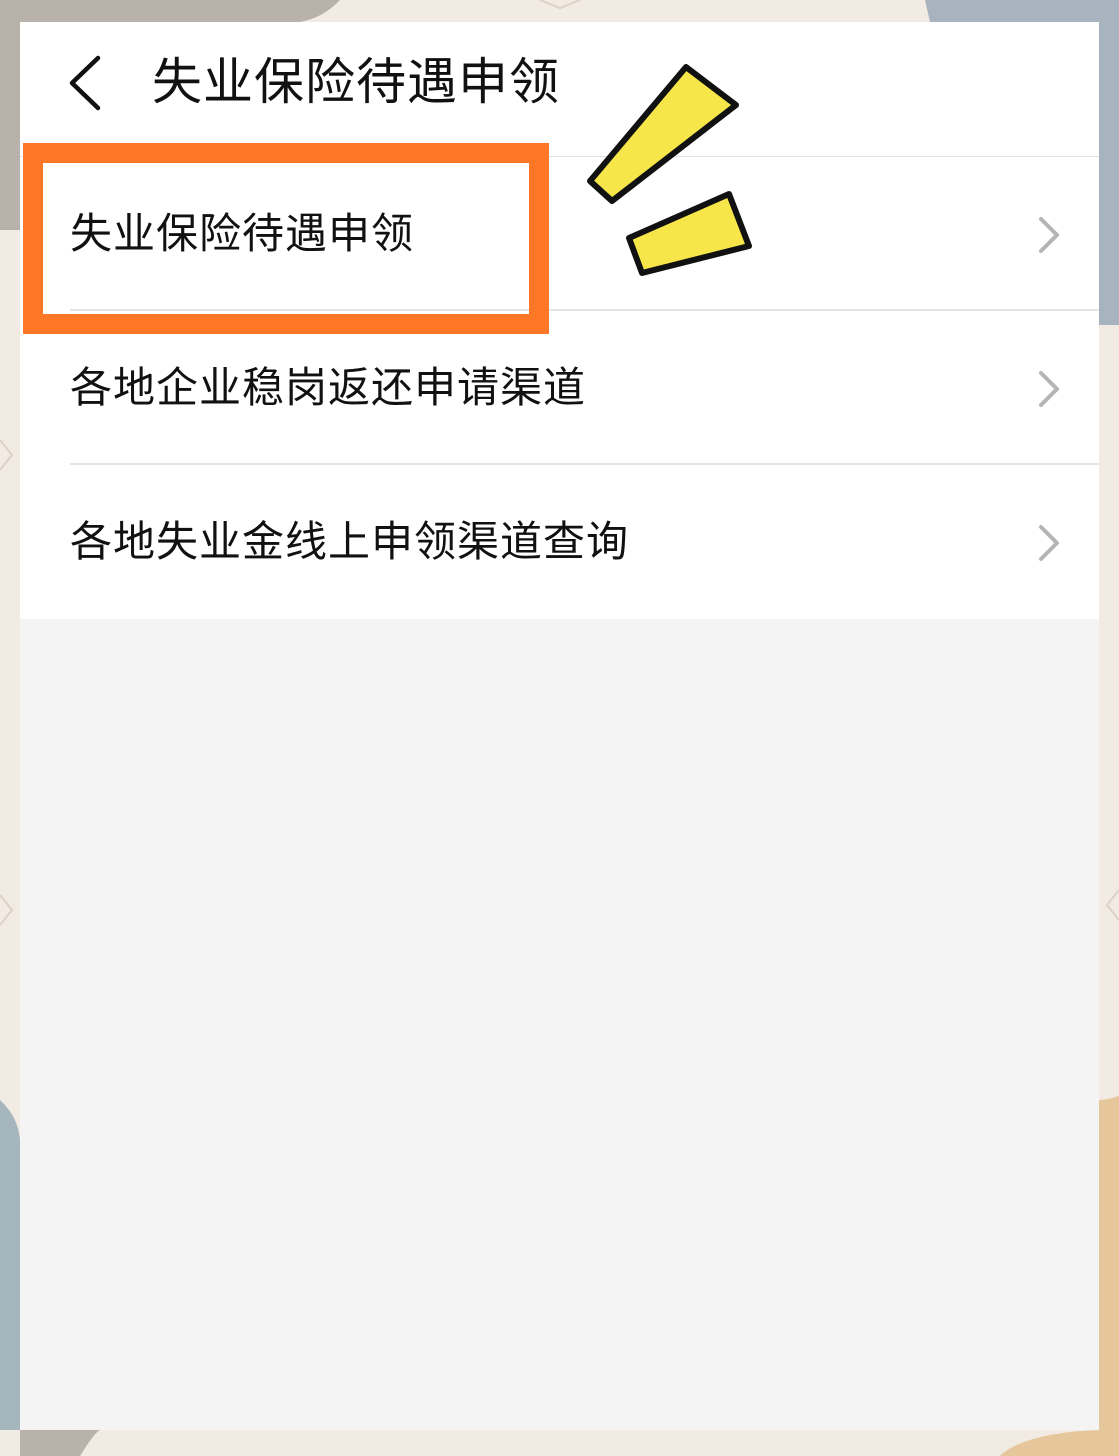 This screenshot has width=1119, height=1456. I want to click on top-nav-bar: 失业保险待遇申领, so click(559, 89).